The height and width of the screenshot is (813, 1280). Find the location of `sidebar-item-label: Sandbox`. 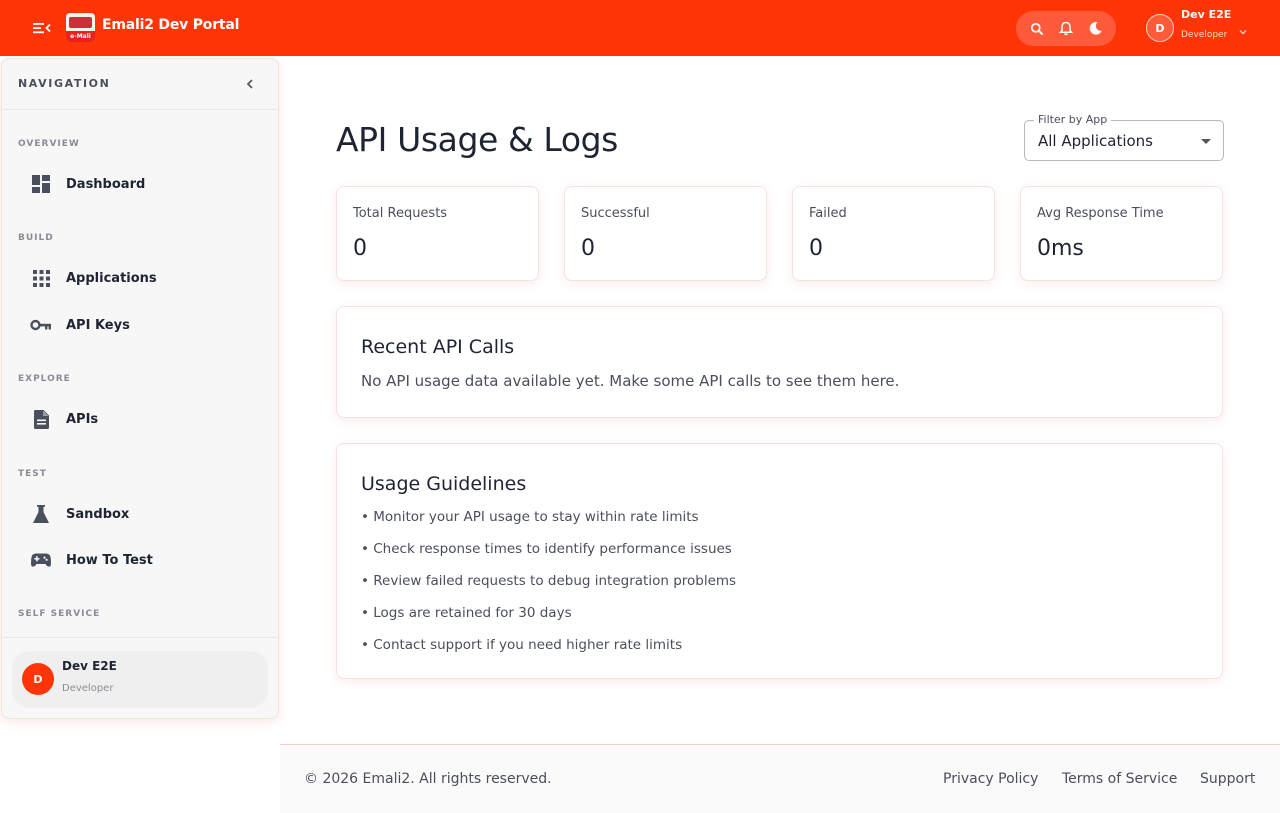

sidebar-item-label: Sandbox is located at coordinates (98, 514).